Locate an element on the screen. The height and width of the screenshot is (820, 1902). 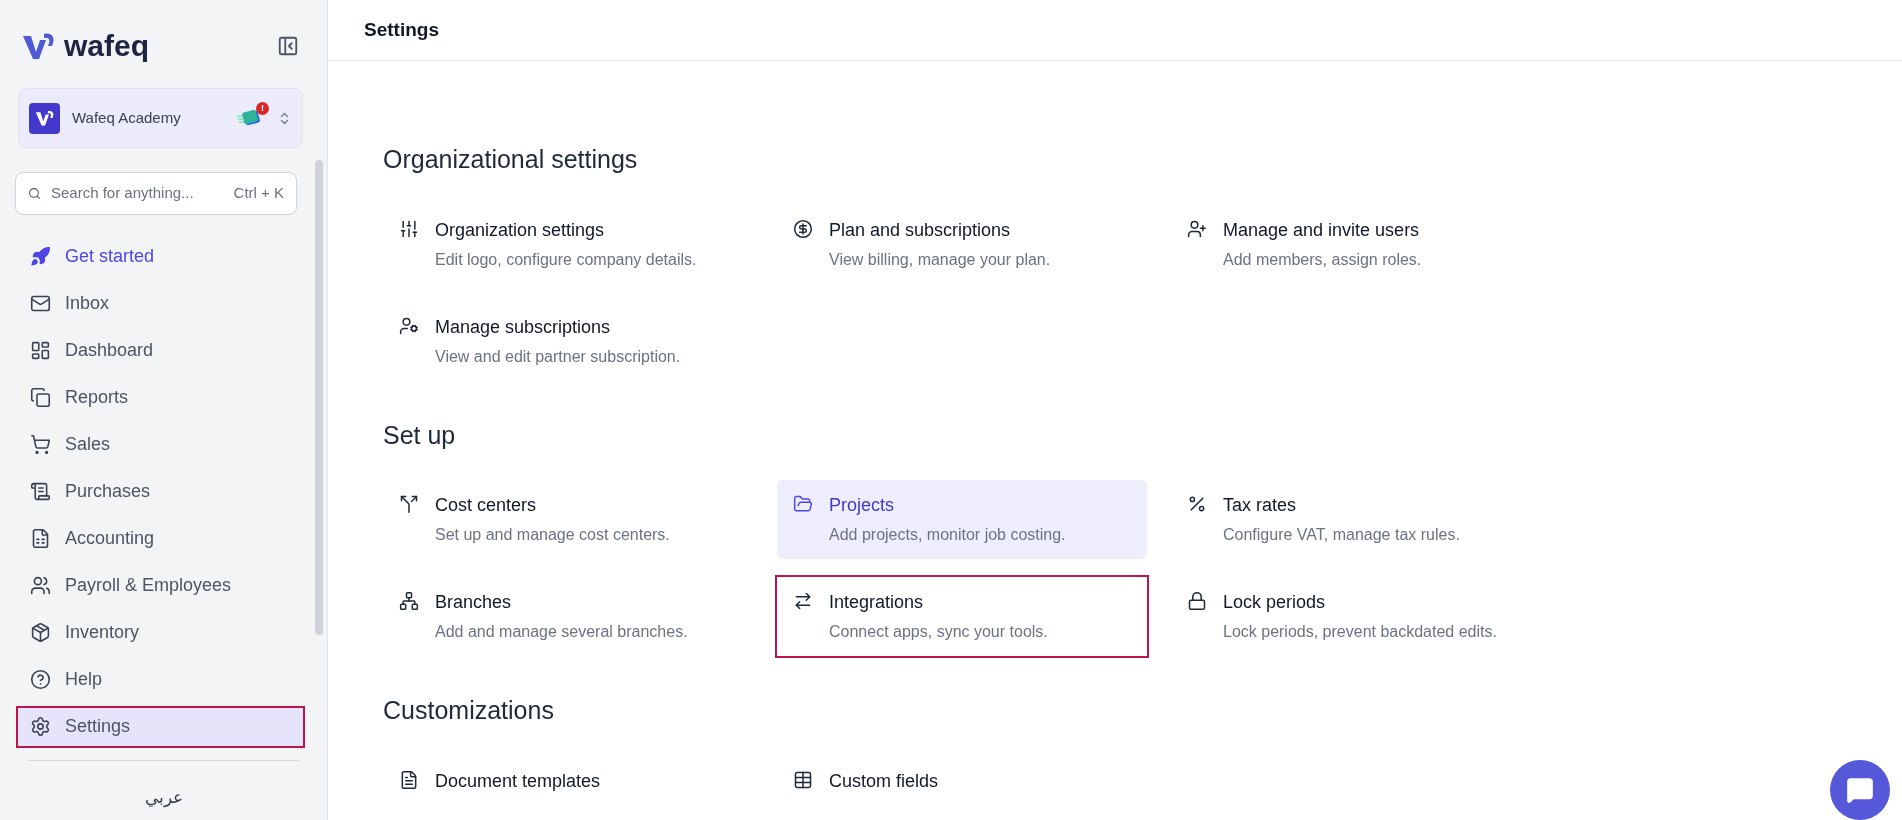
document-icon is located at coordinates (409, 779).